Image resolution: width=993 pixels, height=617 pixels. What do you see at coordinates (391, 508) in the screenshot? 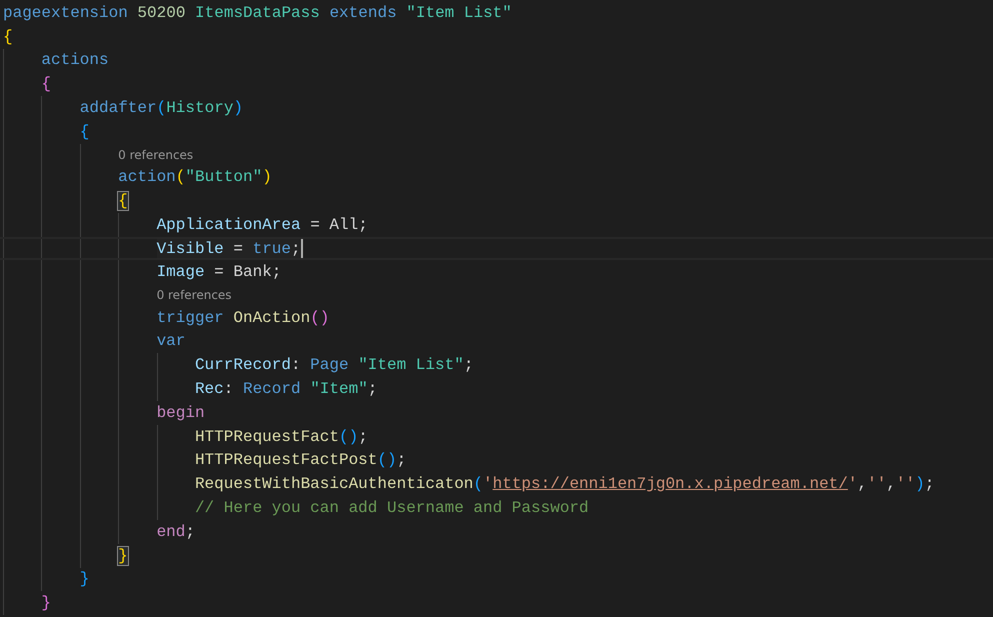
I see `code-line: // Here you can add Username and Password` at bounding box center [391, 508].